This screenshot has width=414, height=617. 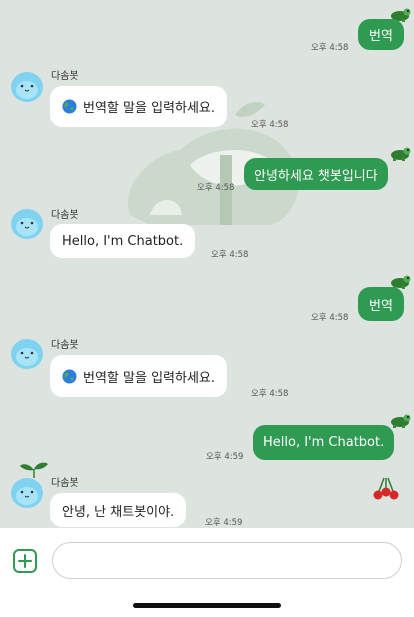 I want to click on add-button, so click(x=25, y=561).